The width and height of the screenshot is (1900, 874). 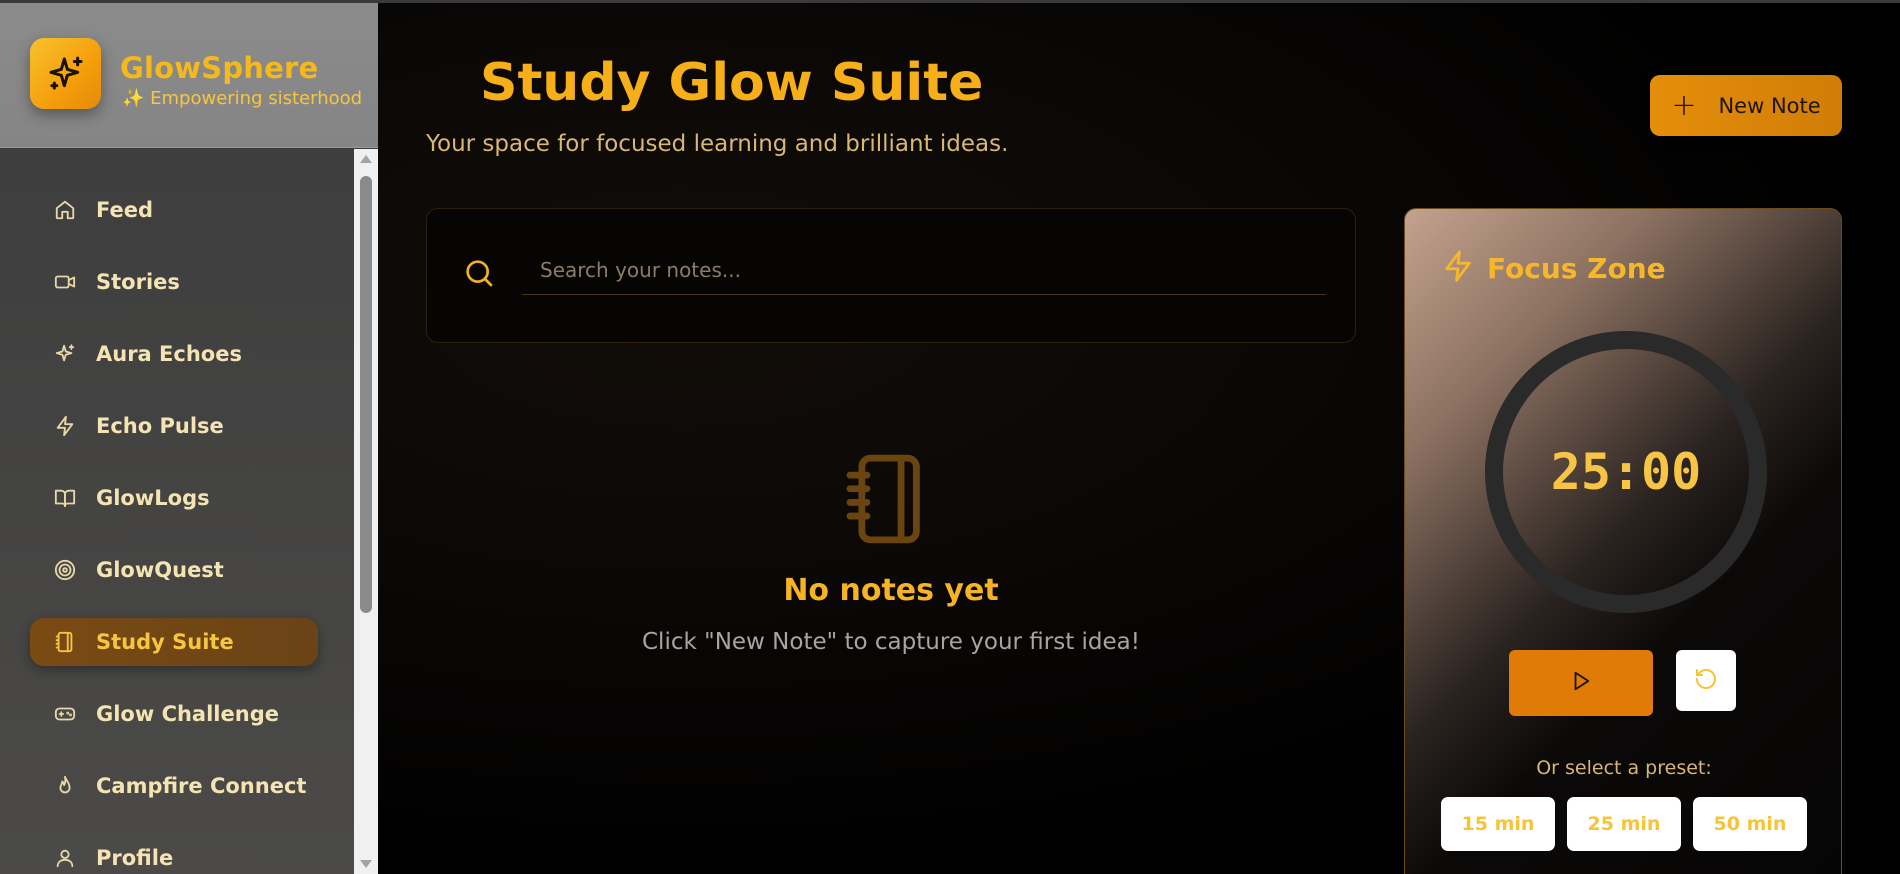 What do you see at coordinates (732, 83) in the screenshot?
I see `page-title: Study Glow Suite` at bounding box center [732, 83].